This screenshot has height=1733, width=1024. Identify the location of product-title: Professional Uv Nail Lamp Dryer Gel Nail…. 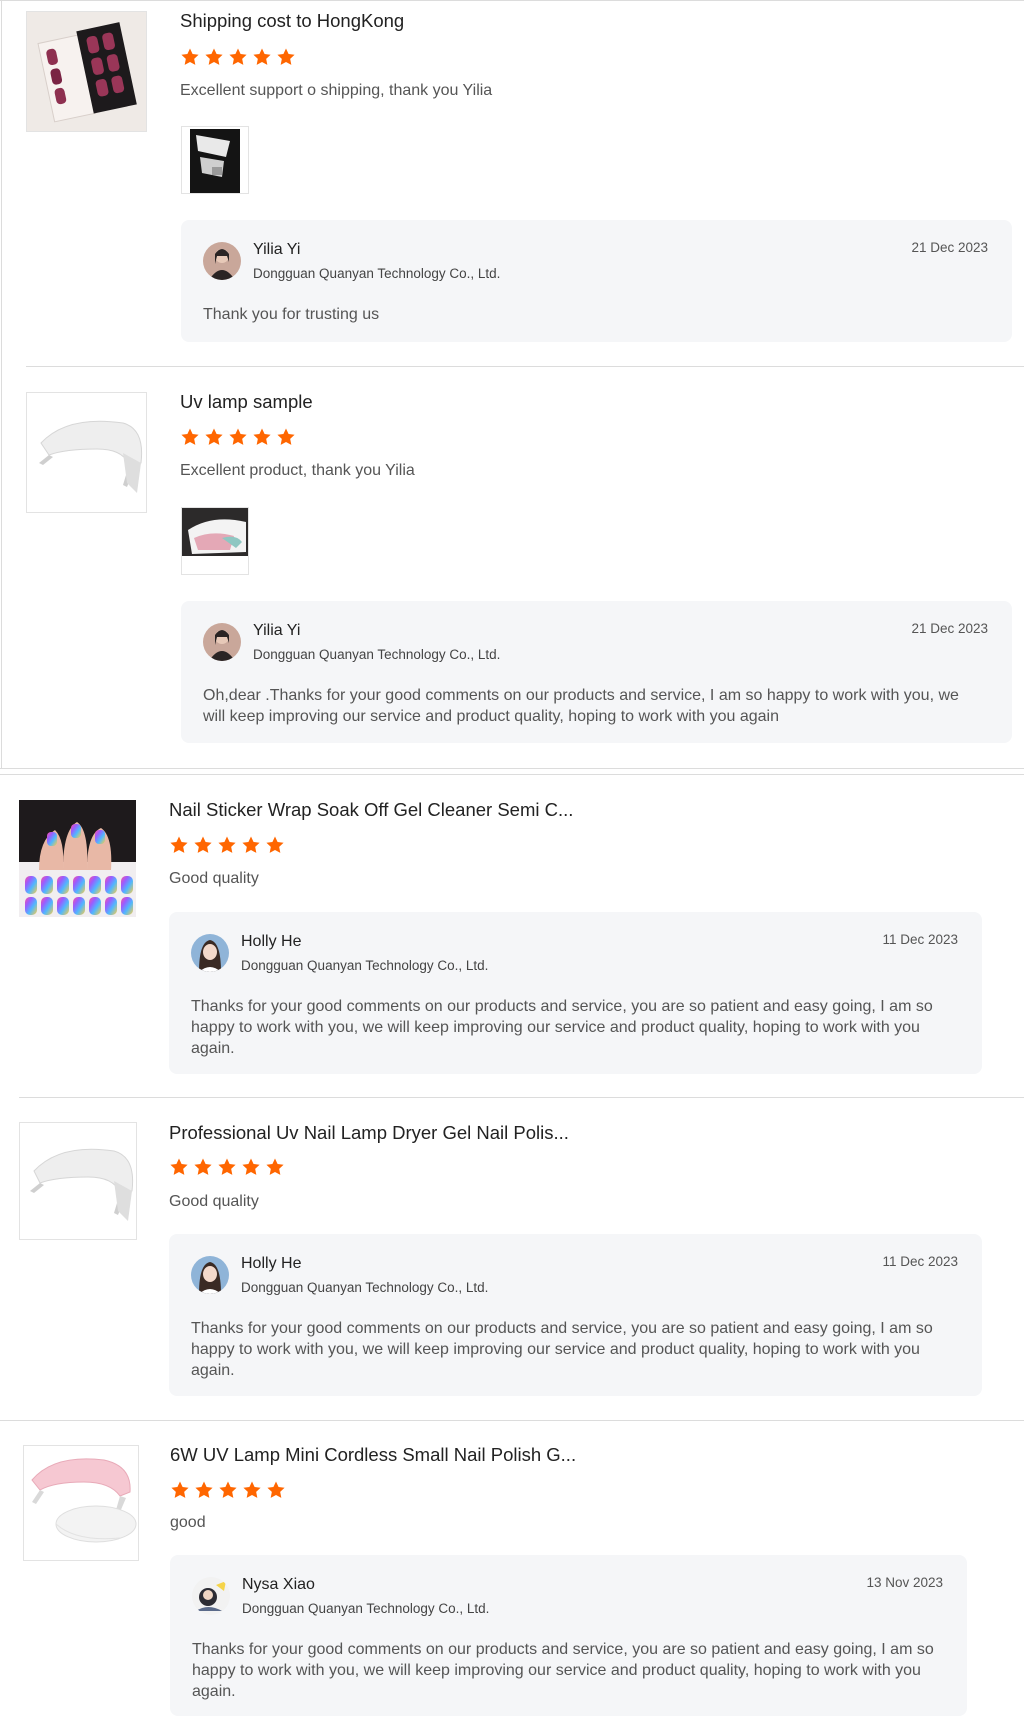
(369, 1133).